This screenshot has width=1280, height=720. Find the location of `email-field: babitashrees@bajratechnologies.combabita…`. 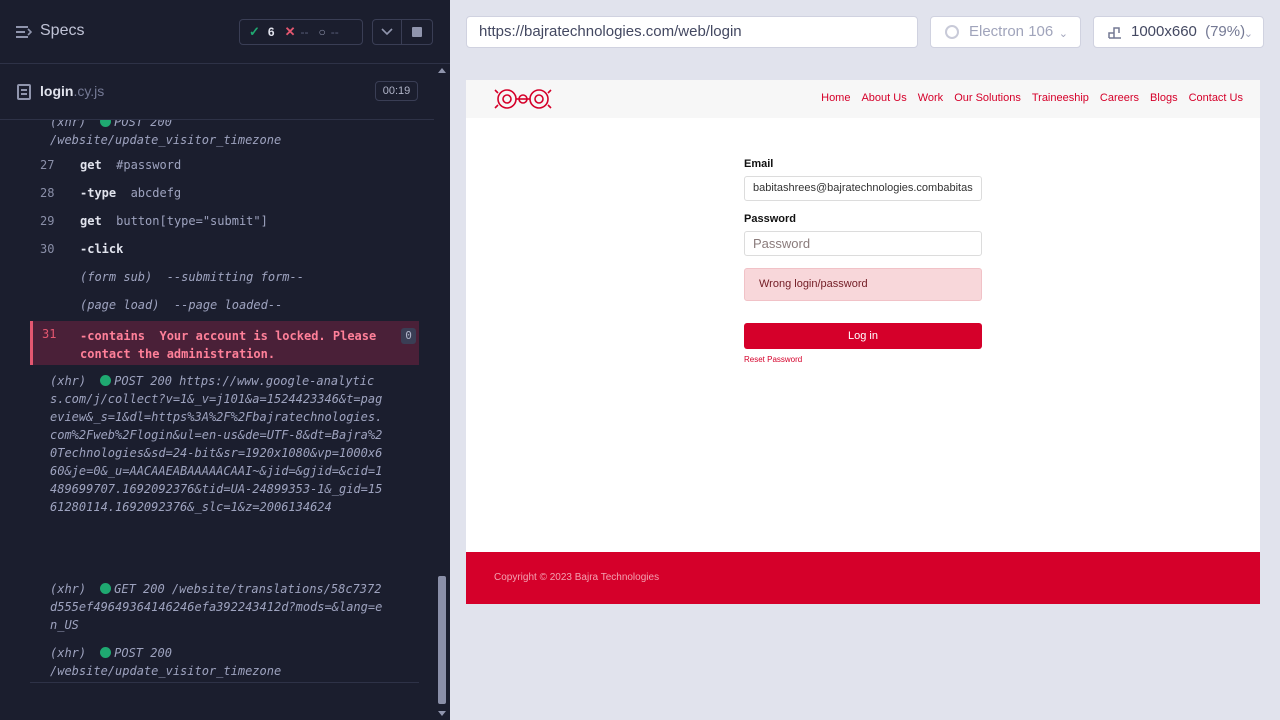

email-field: babitashrees@bajratechnologies.combabita… is located at coordinates (863, 188).